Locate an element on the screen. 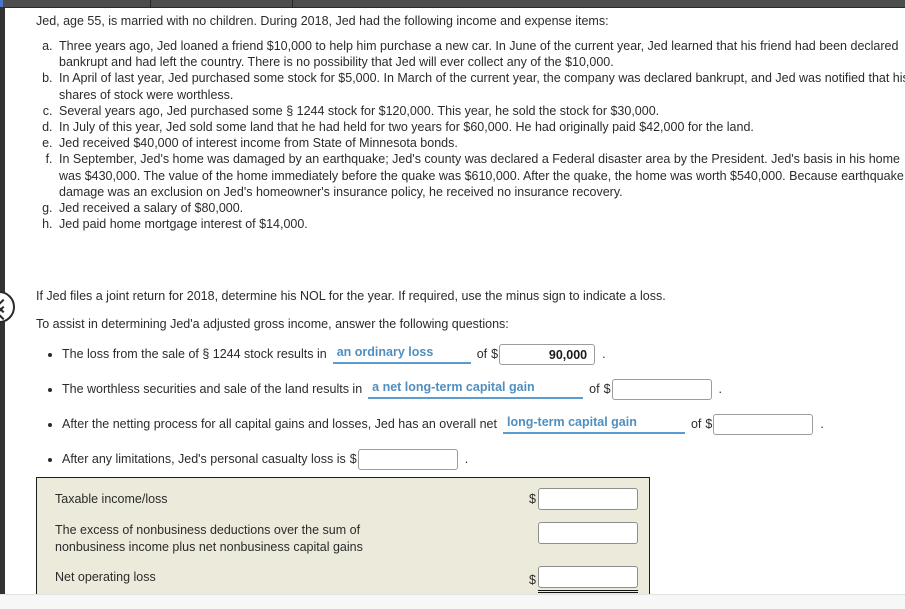 The width and height of the screenshot is (905, 609). bottom-strip is located at coordinates (452, 601).